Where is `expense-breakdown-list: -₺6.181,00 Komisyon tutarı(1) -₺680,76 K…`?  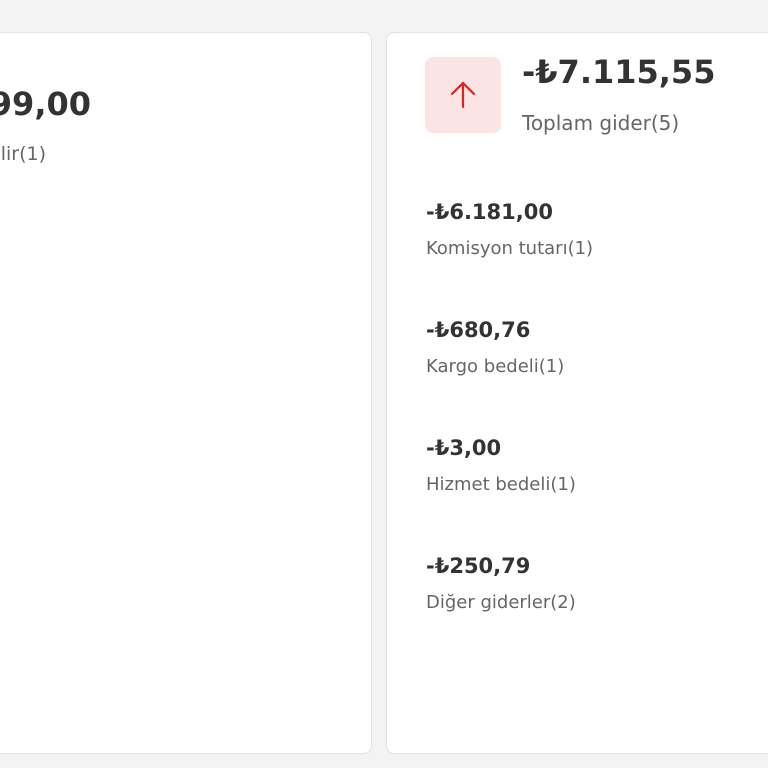
expense-breakdown-list: -₺6.181,00 Komisyon tutarı(1) -₺680,76 K… is located at coordinates (509, 433).